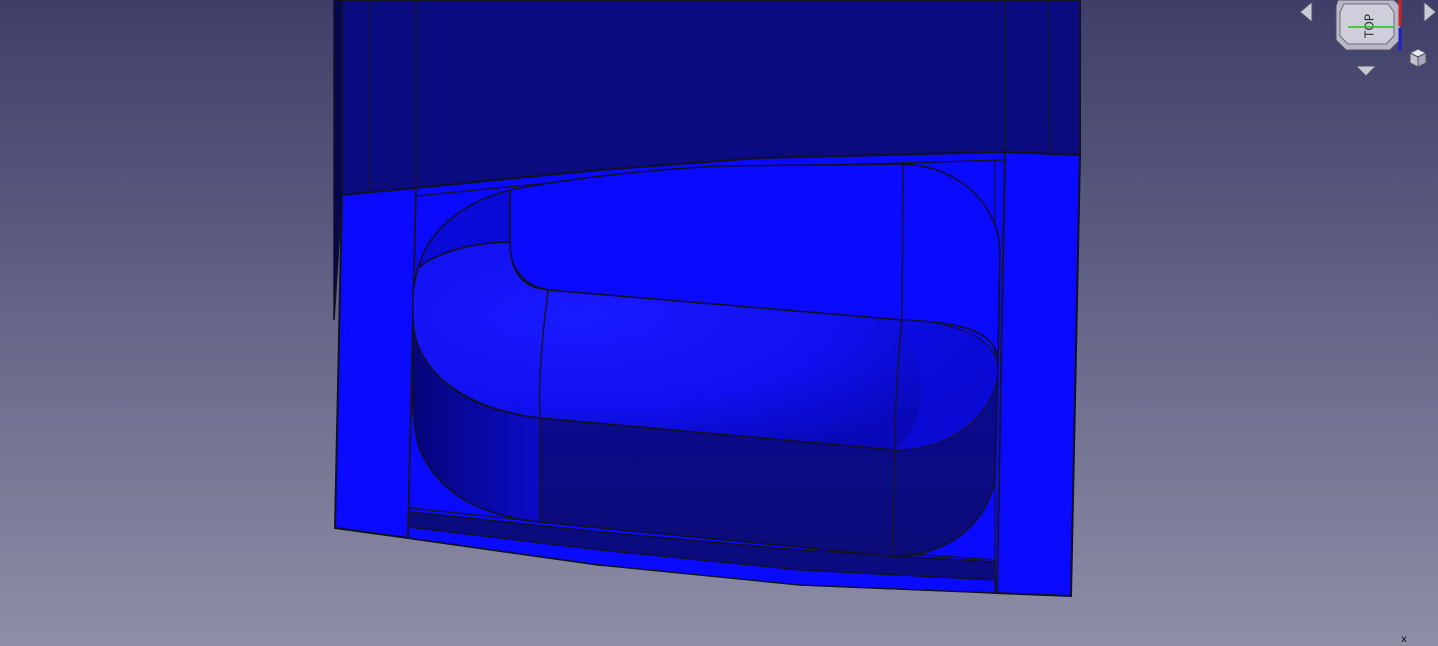  What do you see at coordinates (1366, 71) in the screenshot?
I see `rotate-down-arrow-icon` at bounding box center [1366, 71].